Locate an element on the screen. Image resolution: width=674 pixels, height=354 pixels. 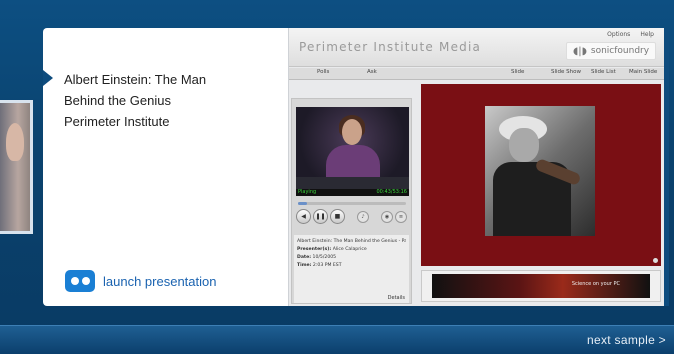
options-link: Options is located at coordinates (618, 34).